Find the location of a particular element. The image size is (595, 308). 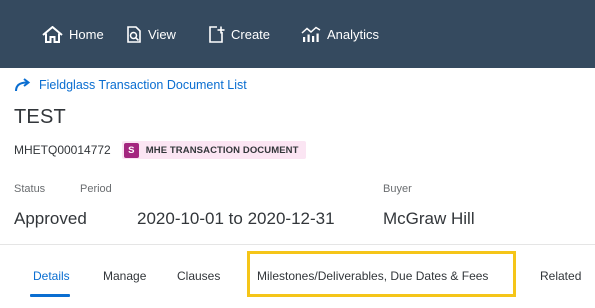

period-label: Period is located at coordinates (96, 189).